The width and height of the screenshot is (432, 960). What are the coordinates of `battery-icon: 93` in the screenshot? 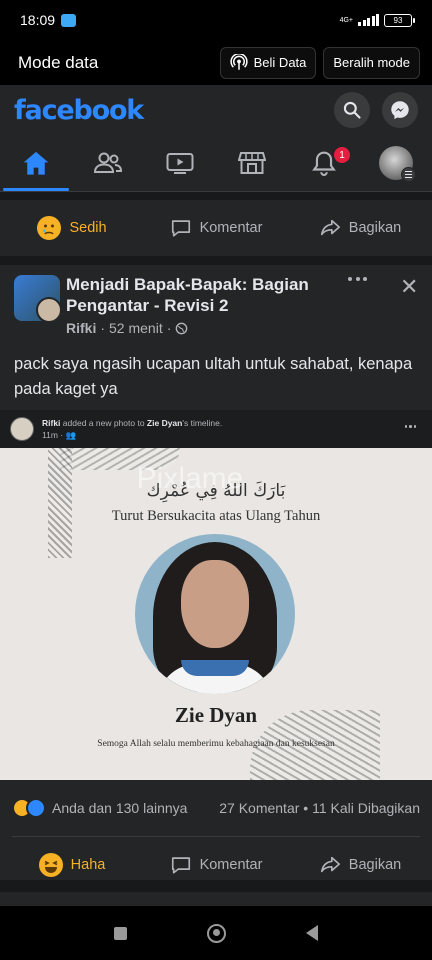 It's located at (399, 20).